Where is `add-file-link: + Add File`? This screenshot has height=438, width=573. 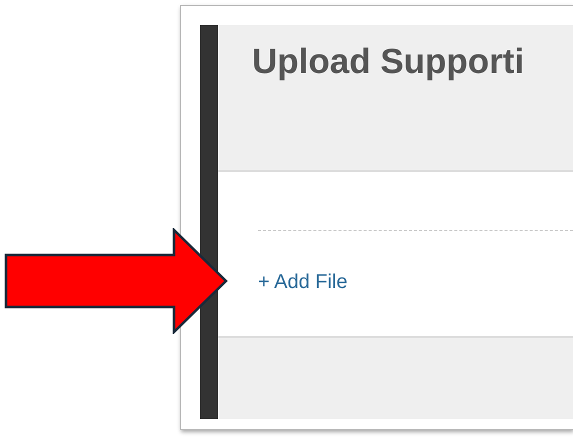 add-file-link: + Add File is located at coordinates (303, 282).